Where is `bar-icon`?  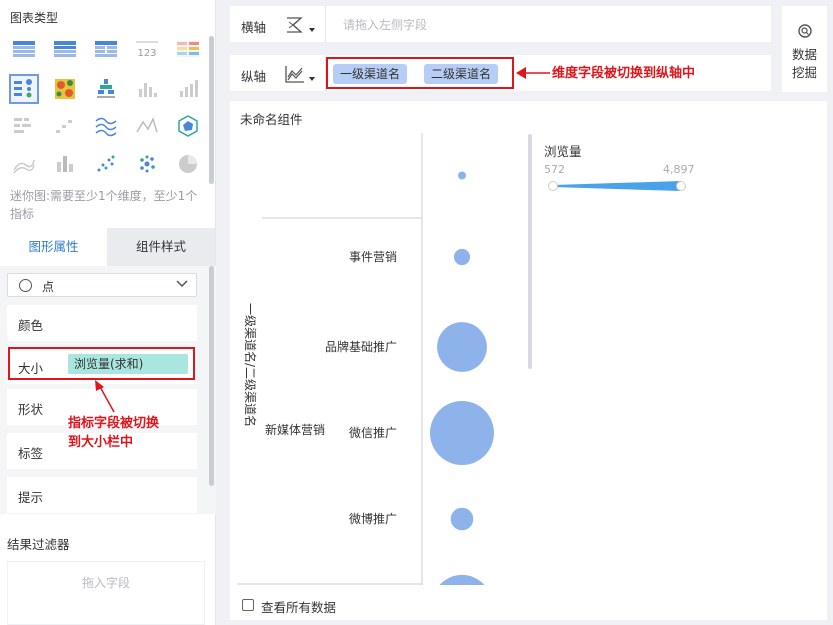 bar-icon is located at coordinates (147, 89).